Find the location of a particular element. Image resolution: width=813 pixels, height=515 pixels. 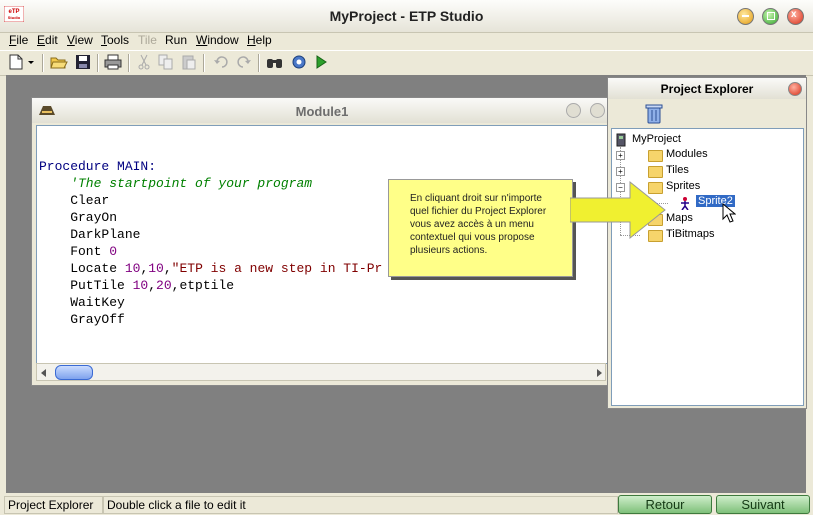

menu-edit: Edit is located at coordinates (47, 40).